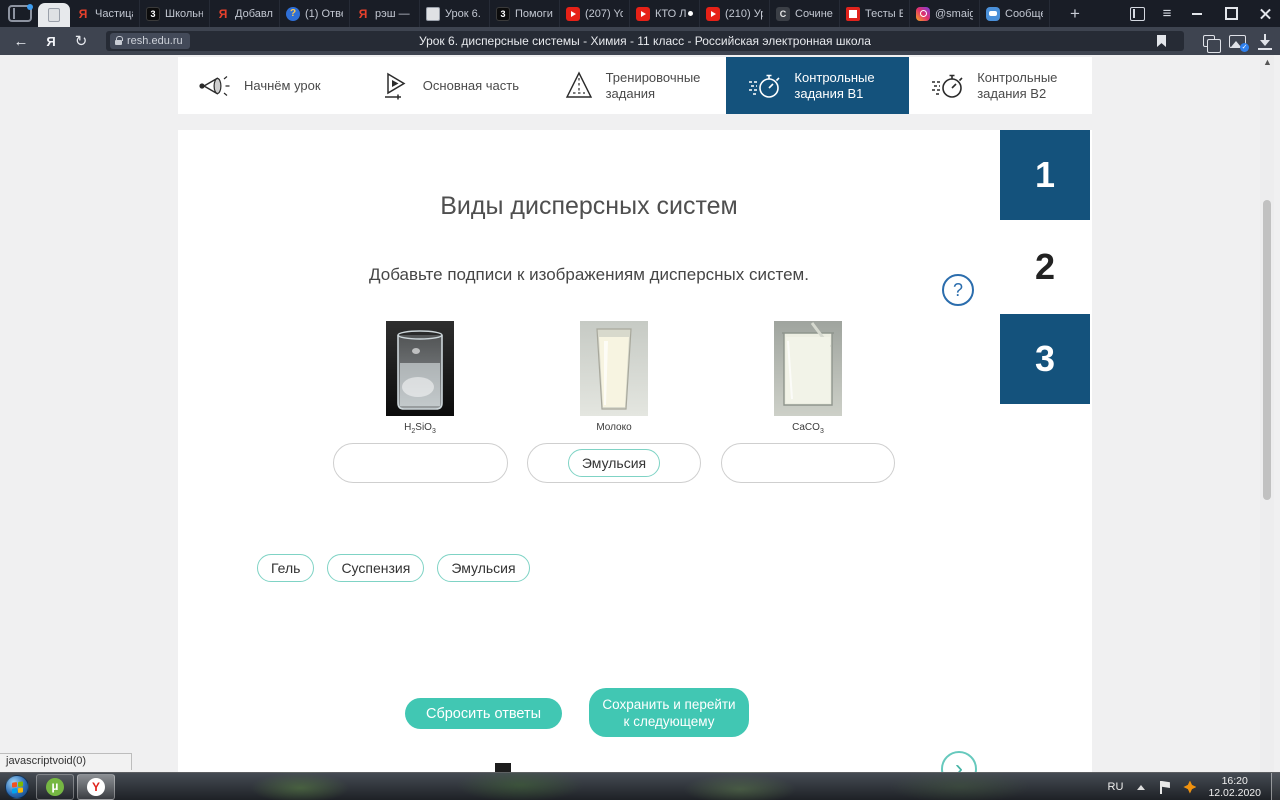 The image size is (1280, 800). What do you see at coordinates (1264, 13) in the screenshot?
I see `close-button` at bounding box center [1264, 13].